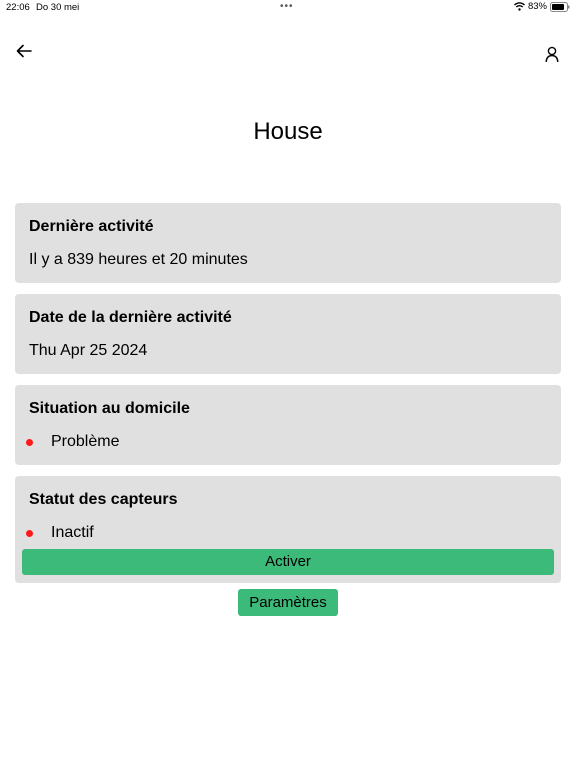 This screenshot has height=768, width=576. What do you see at coordinates (560, 6) in the screenshot?
I see `battery-icon` at bounding box center [560, 6].